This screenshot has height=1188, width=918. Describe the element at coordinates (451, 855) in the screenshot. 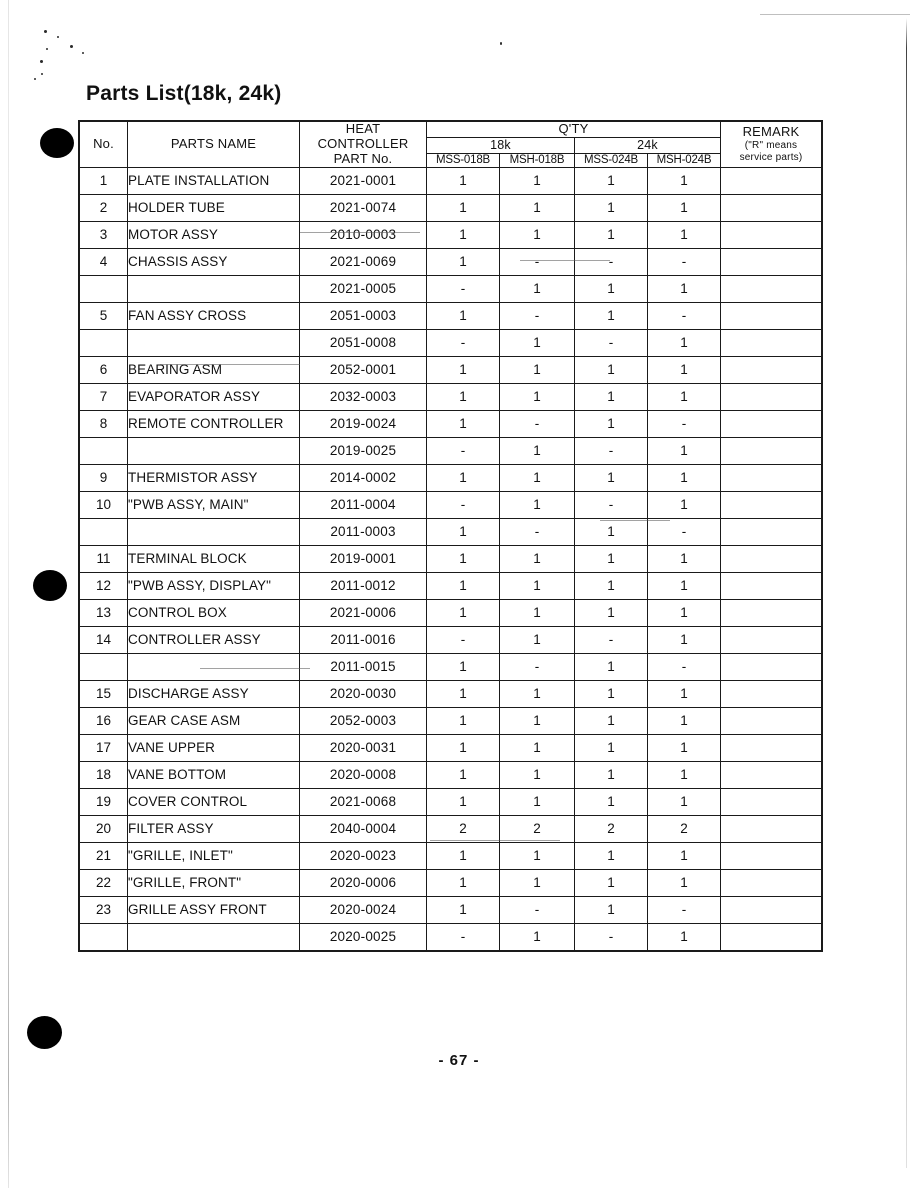

I see `table-row: 21 "GRILLE, INLET" 2020-0023 1 1 1 1` at that location.